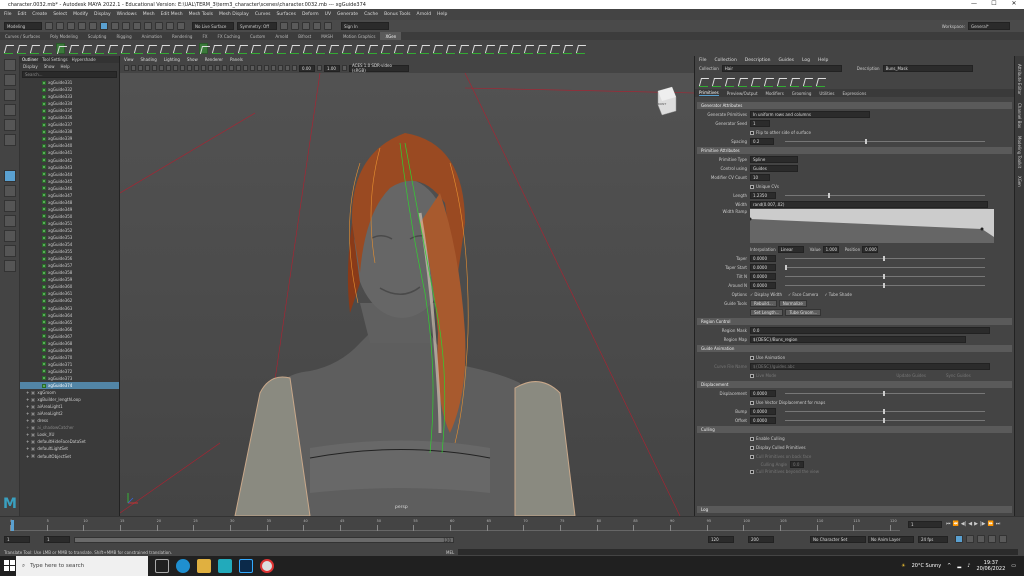 The height and width of the screenshot is (576, 1024). I want to click on cut-icon, so click(138, 48).